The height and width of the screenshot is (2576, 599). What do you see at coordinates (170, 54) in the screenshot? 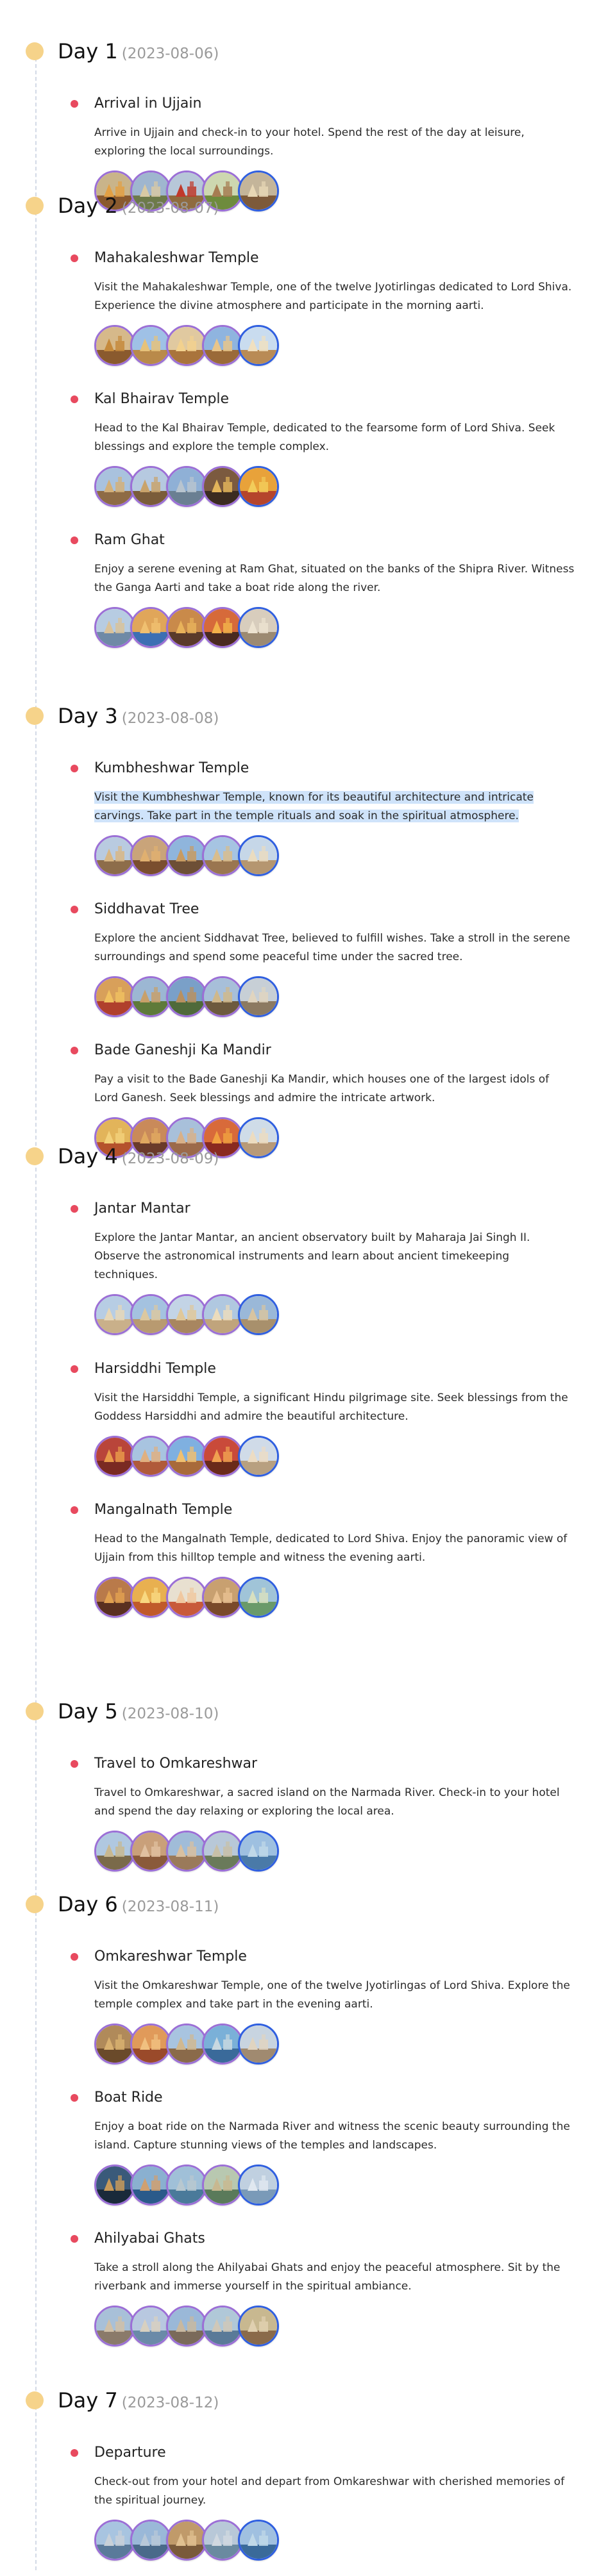
I see `day-date: (2023-08-06)` at bounding box center [170, 54].